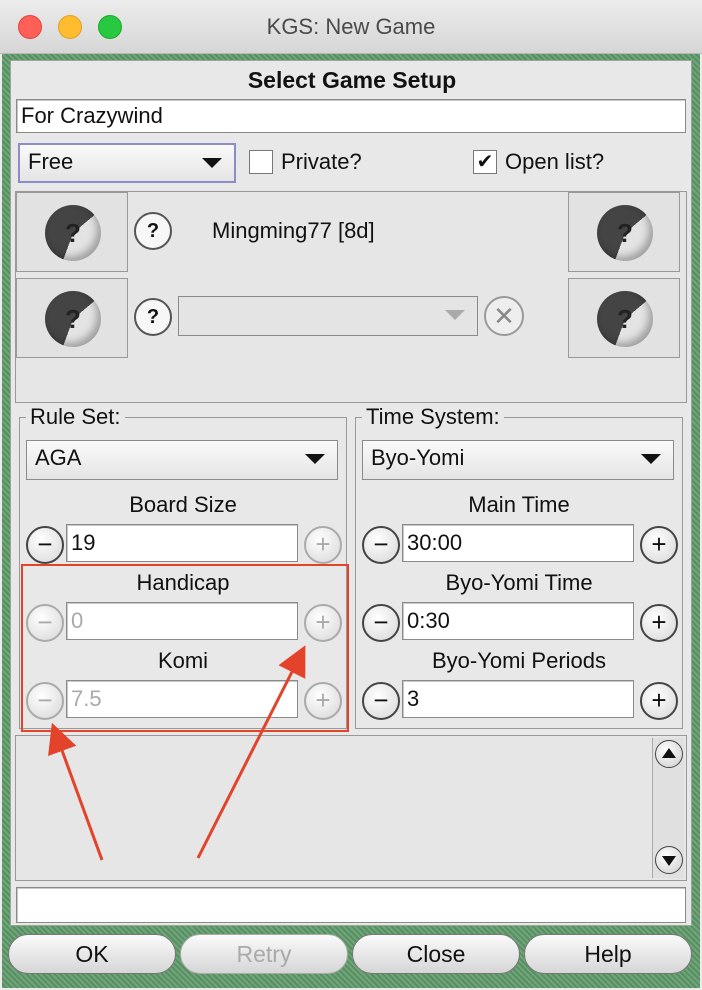  What do you see at coordinates (45, 545) in the screenshot?
I see `board-size-decrement-button: −` at bounding box center [45, 545].